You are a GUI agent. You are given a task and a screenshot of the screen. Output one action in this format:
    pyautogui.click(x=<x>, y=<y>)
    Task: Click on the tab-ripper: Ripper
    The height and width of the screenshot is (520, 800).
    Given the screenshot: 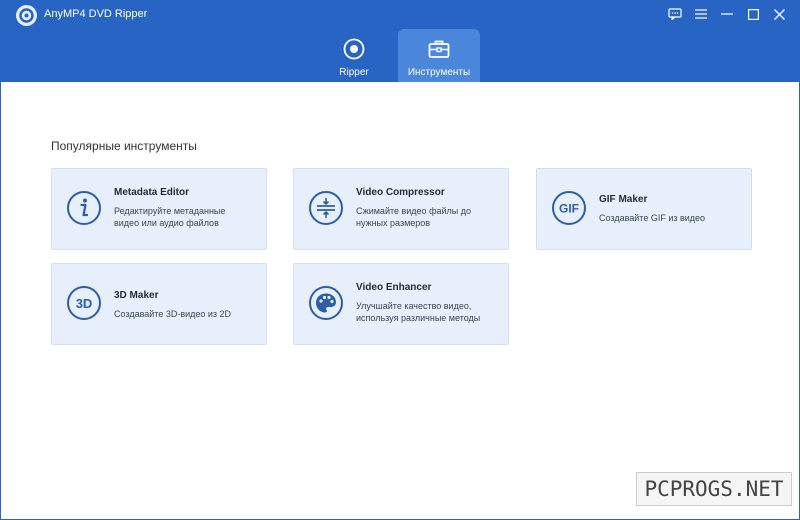 What is the action you would take?
    pyautogui.click(x=354, y=55)
    